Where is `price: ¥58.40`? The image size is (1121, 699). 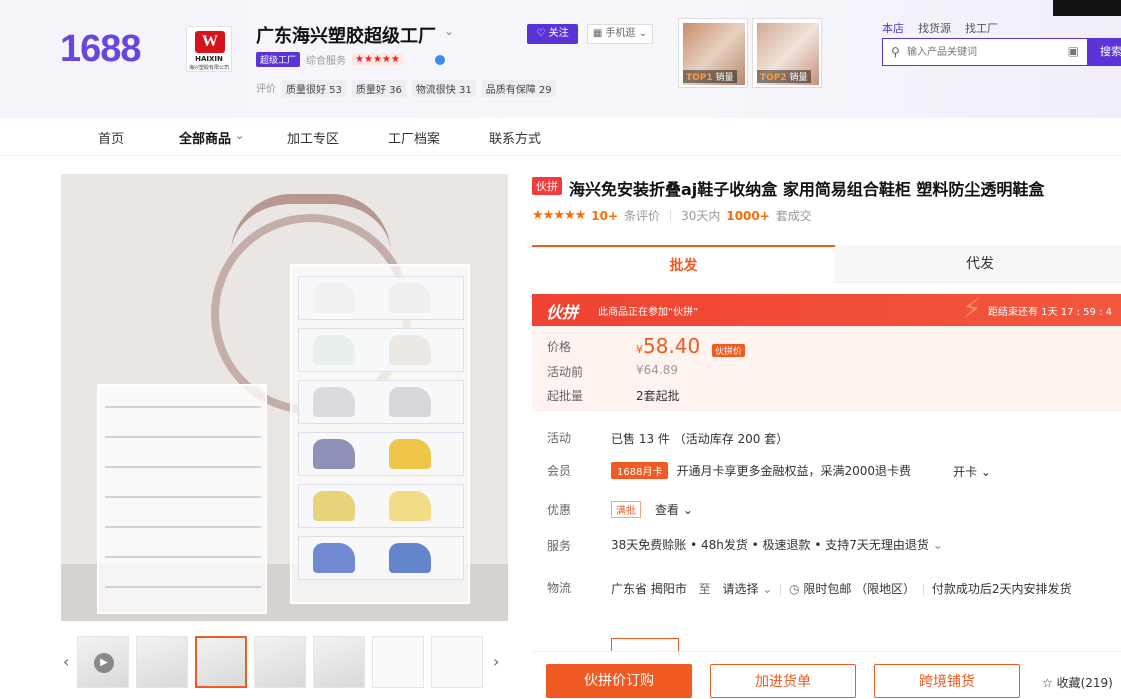 price: ¥58.40 is located at coordinates (668, 346).